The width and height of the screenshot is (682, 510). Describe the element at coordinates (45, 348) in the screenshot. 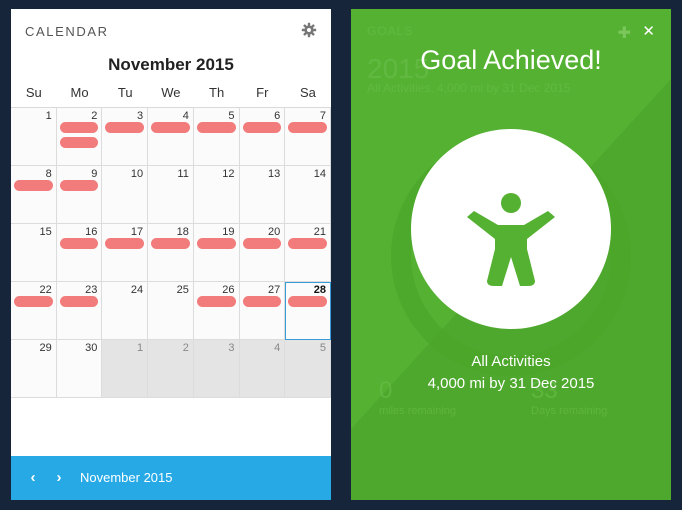

I see `day-number: 29` at that location.